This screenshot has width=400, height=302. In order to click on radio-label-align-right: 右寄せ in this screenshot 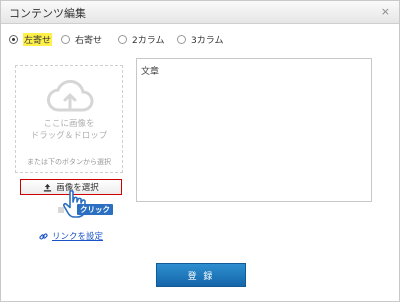, I will do `click(89, 40)`.